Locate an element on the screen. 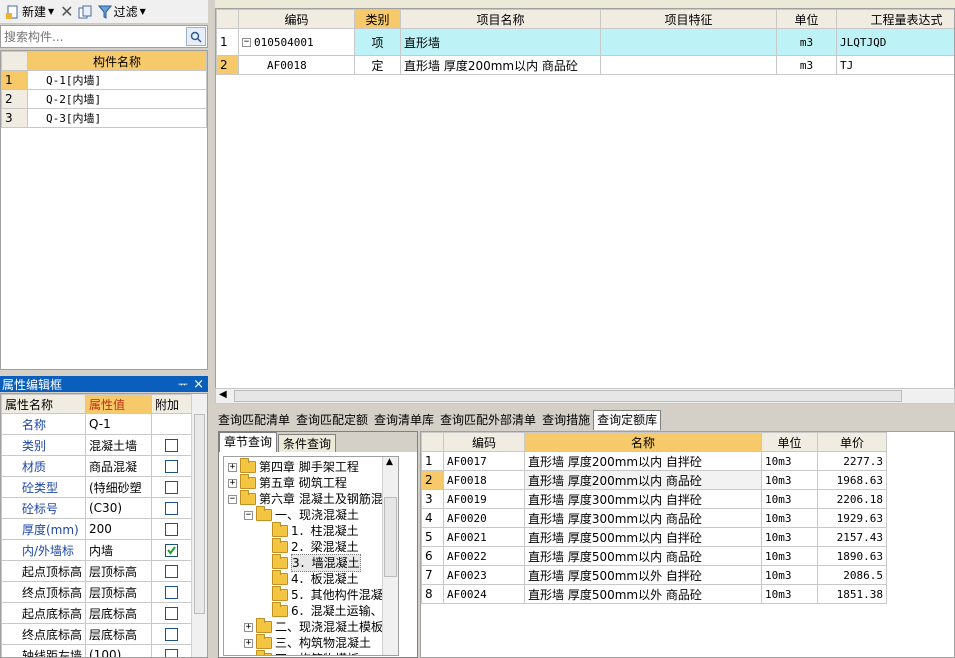 The image size is (955, 658). column-header-name: 构件名称 is located at coordinates (117, 61).